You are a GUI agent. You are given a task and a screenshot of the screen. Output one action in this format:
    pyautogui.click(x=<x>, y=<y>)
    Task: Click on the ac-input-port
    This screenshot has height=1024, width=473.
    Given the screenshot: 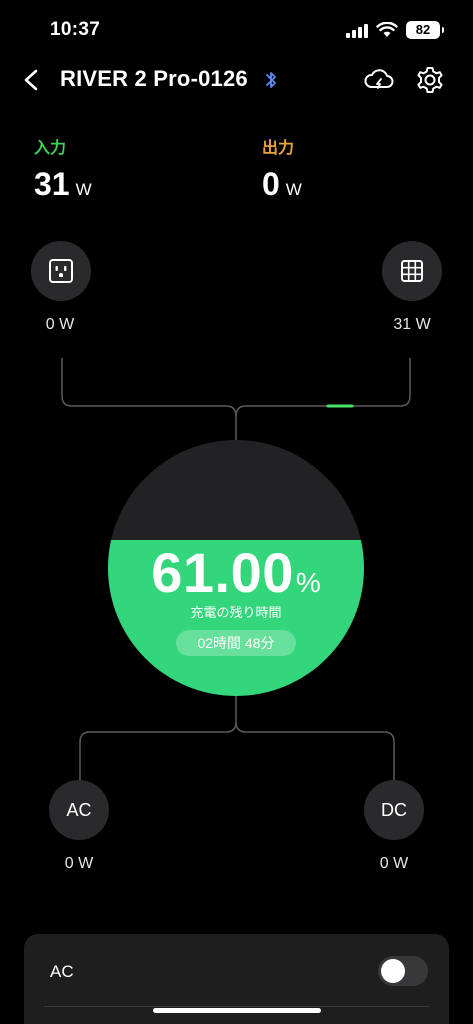 What is the action you would take?
    pyautogui.click(x=61, y=271)
    